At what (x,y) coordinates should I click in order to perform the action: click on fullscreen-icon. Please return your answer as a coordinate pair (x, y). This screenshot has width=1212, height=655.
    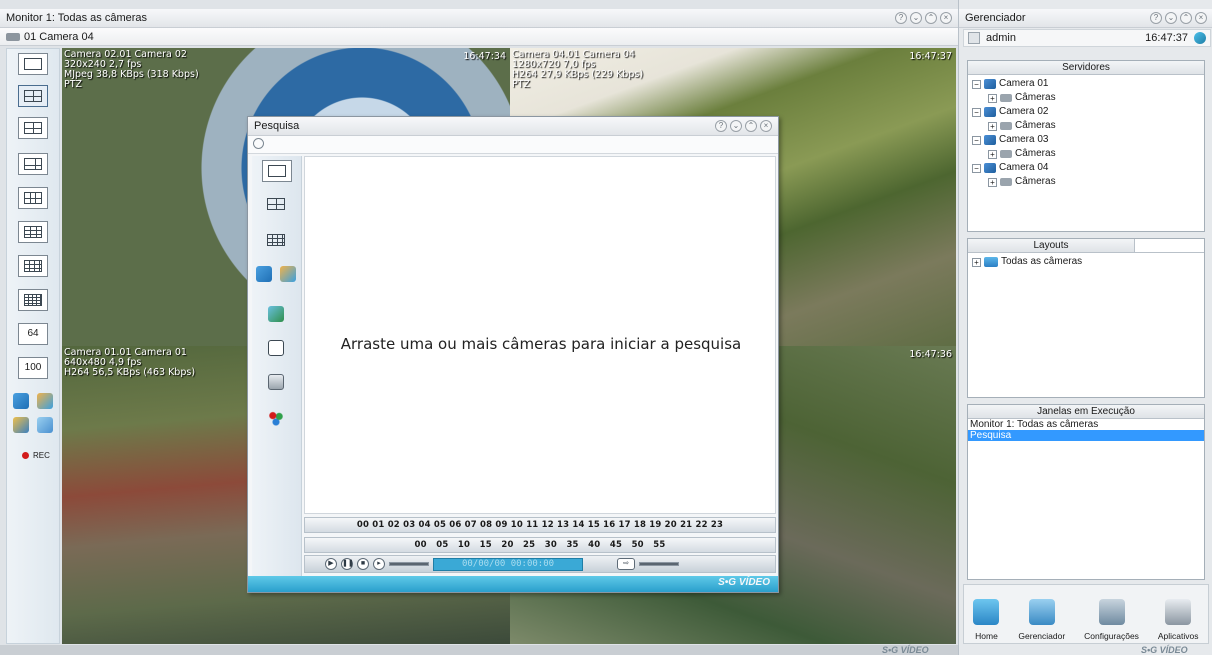
    Looking at the image, I should click on (45, 425).